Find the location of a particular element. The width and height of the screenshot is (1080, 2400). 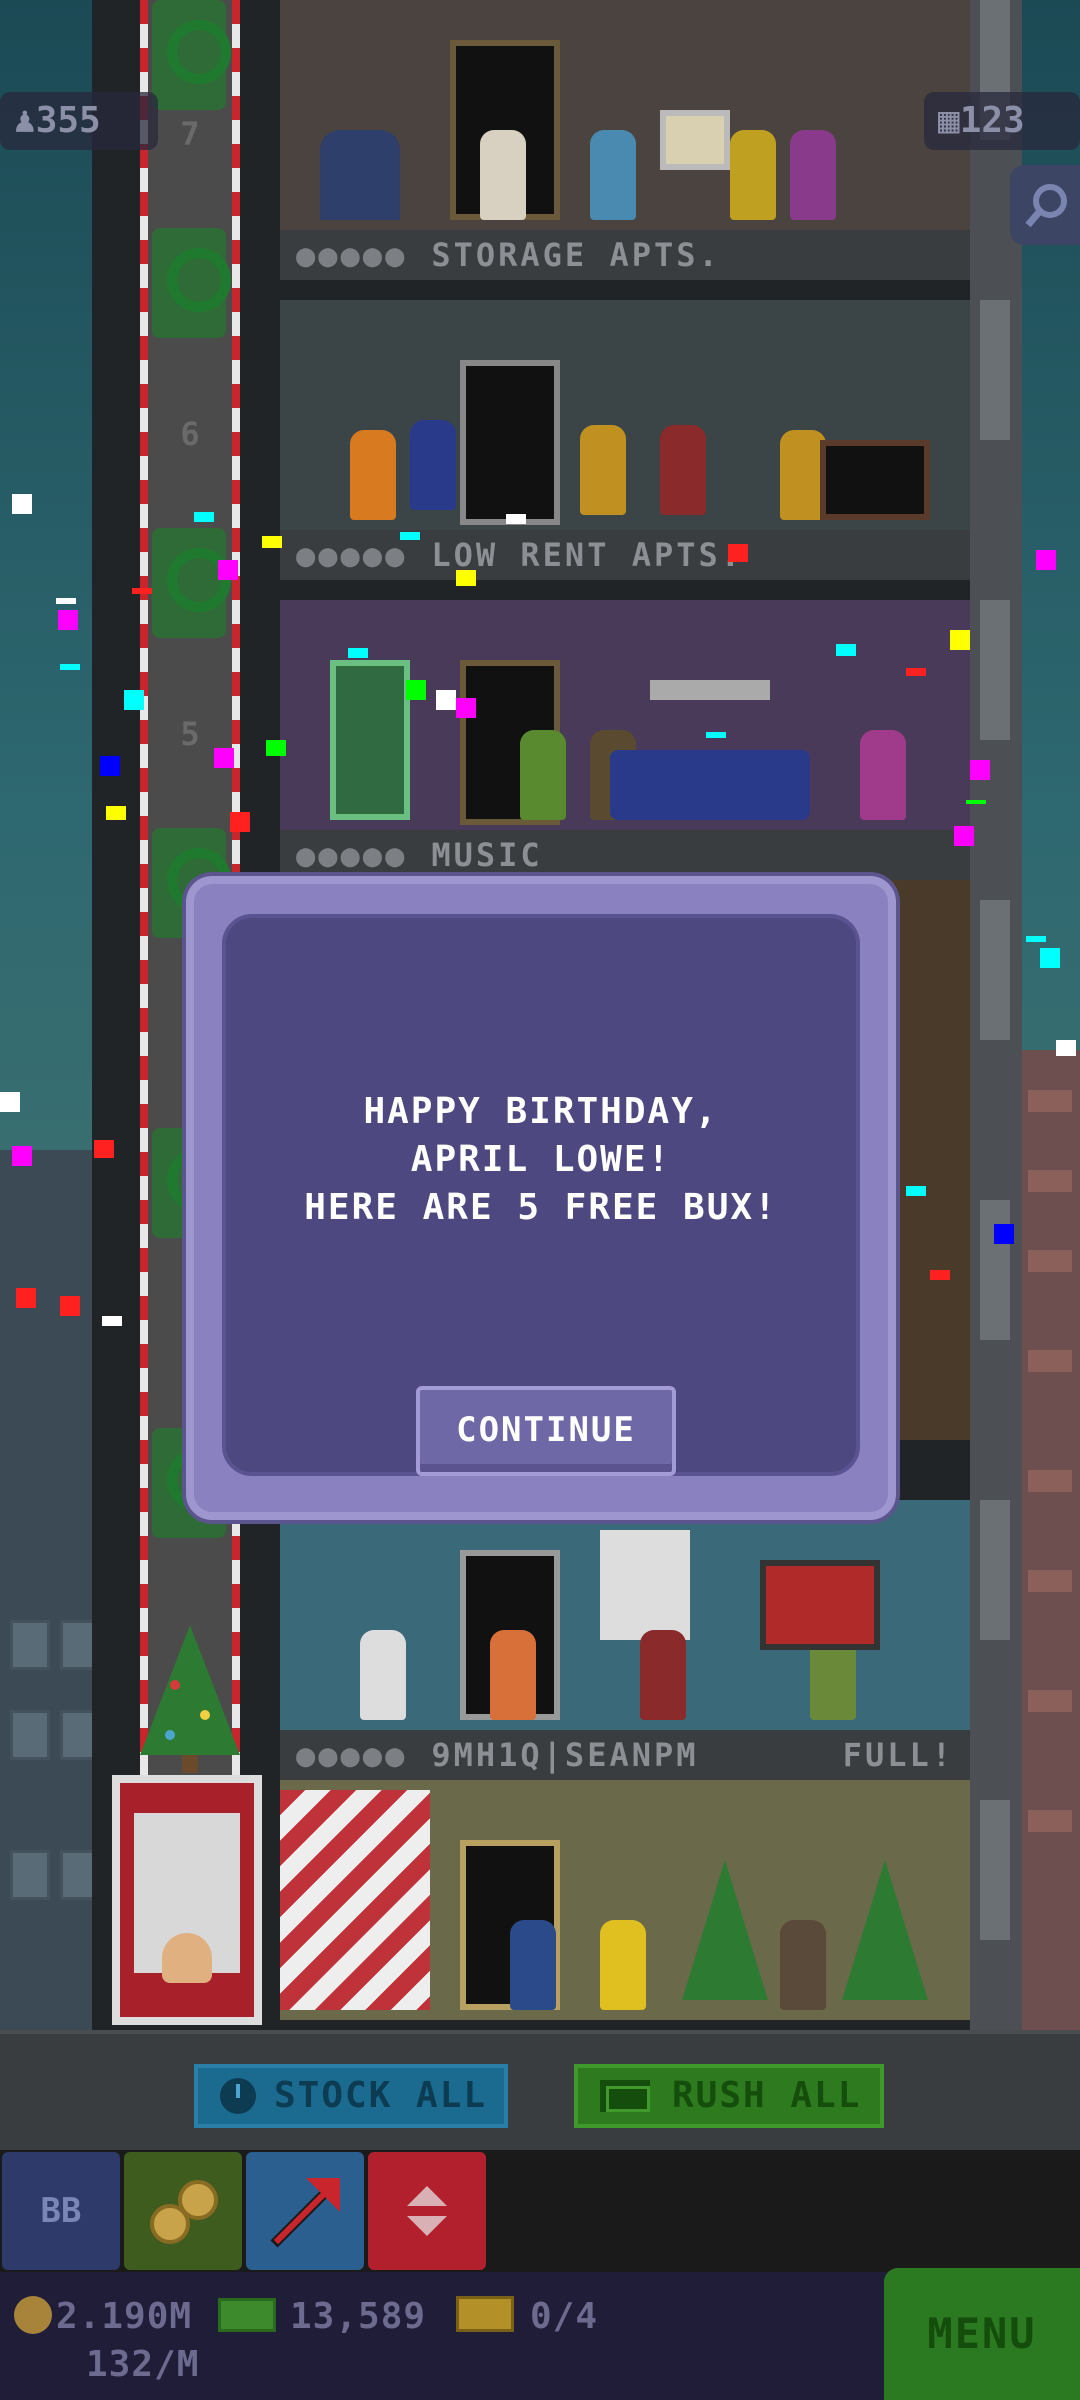

floor-name: STORAGE APTS. is located at coordinates (576, 255).